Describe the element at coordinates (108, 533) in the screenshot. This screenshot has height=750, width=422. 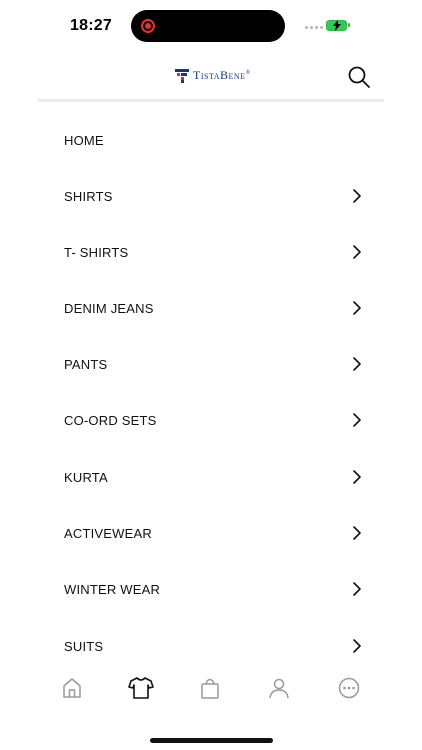
I see `menu-item-label: ACTIVEWEAR` at that location.